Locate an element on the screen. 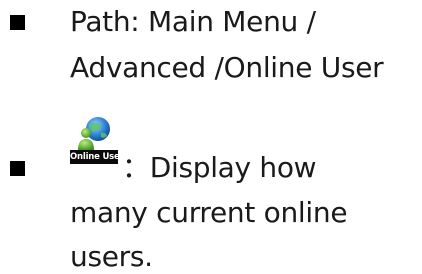 The height and width of the screenshot is (274, 422). online-user-icon: Online User is located at coordinates (97, 142).